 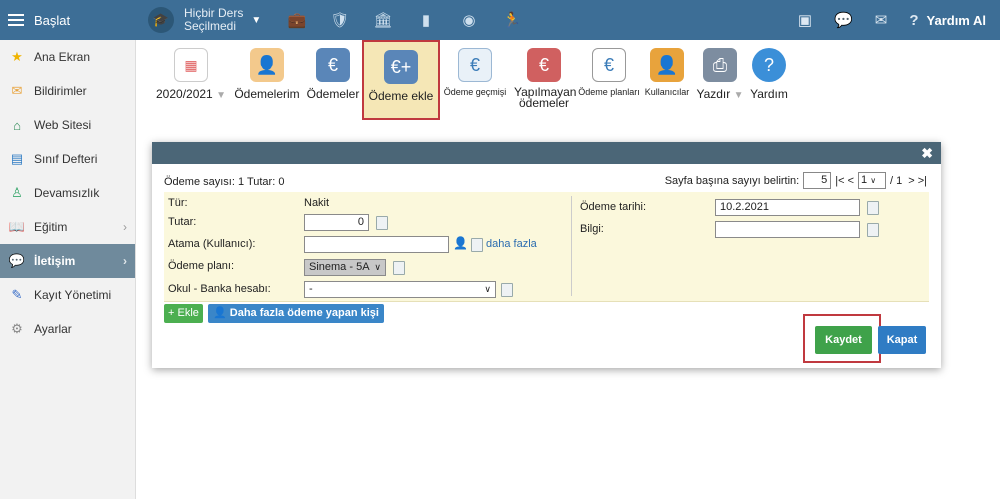 What do you see at coordinates (191, 80) in the screenshot?
I see `year-selector: ▦ 2020/2021 ▼` at bounding box center [191, 80].